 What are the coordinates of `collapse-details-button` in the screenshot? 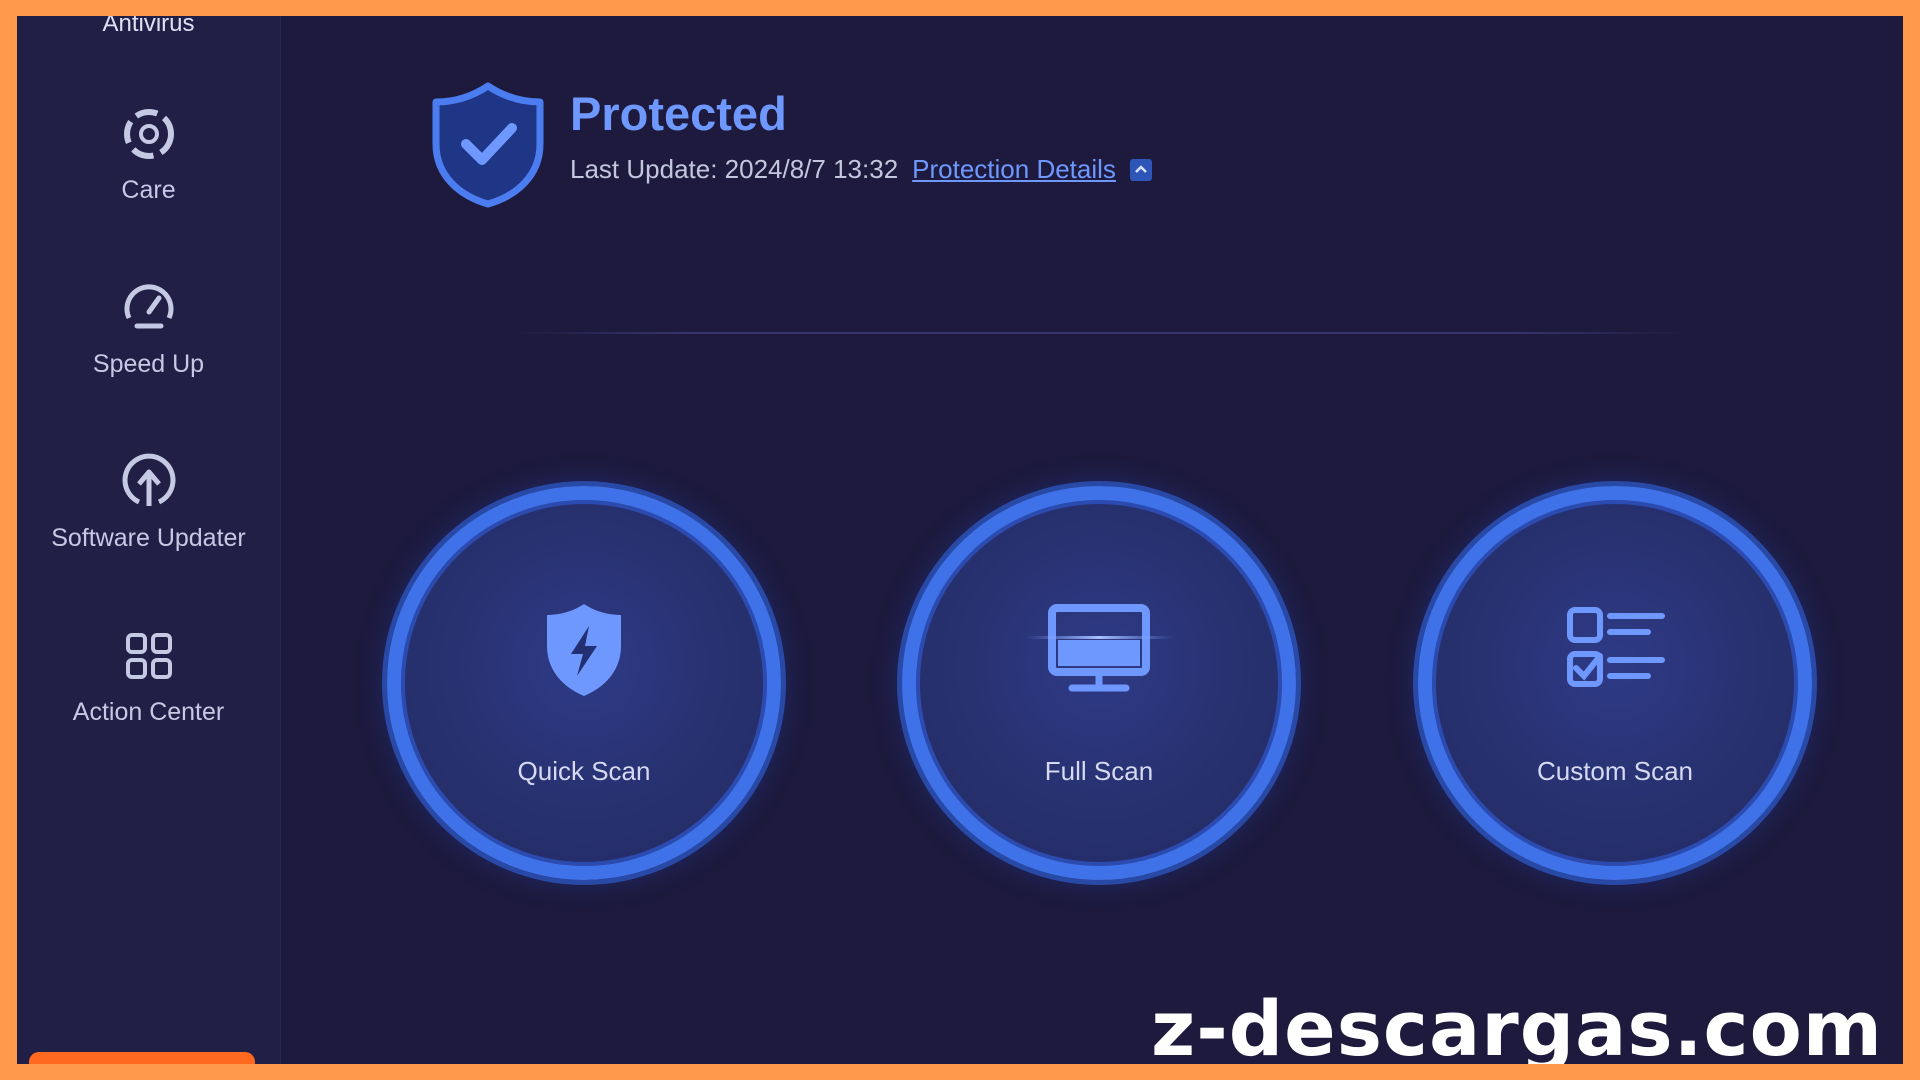 It's located at (1140, 169).